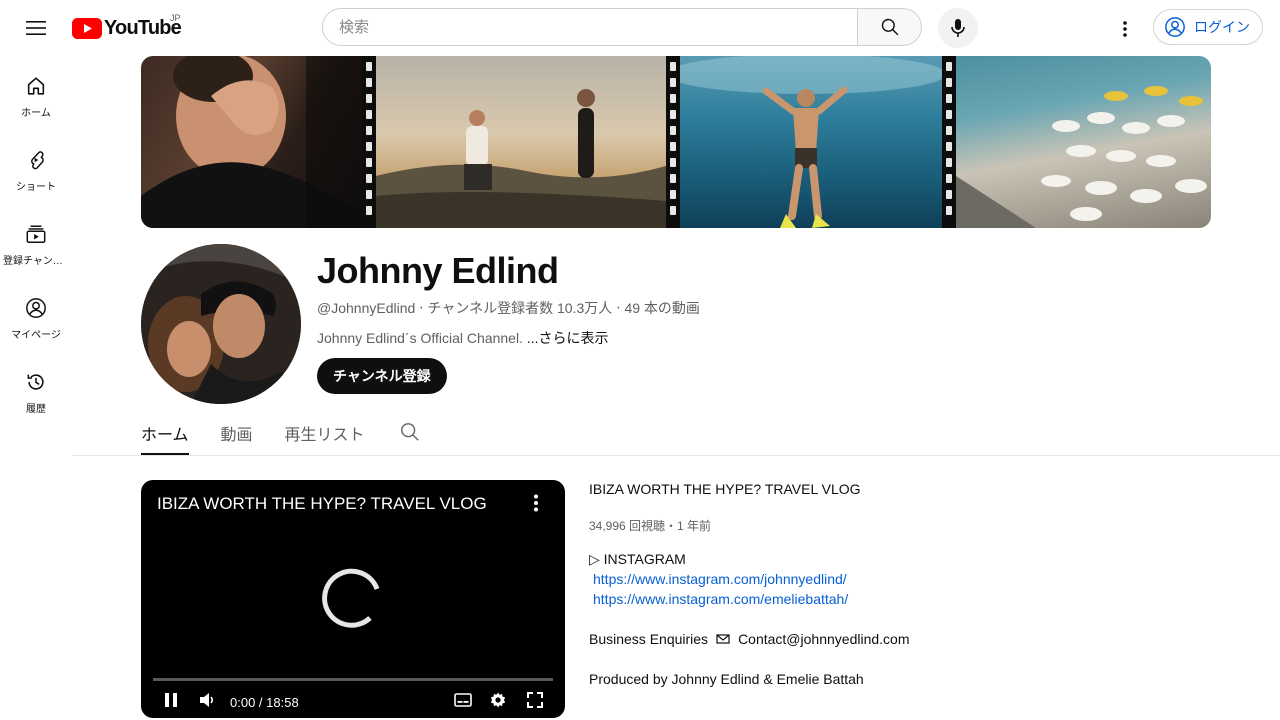  What do you see at coordinates (725, 489) in the screenshot?
I see `featured-video-title: IBIZA WORTH THE HYPE? TRAVEL VLOG` at bounding box center [725, 489].